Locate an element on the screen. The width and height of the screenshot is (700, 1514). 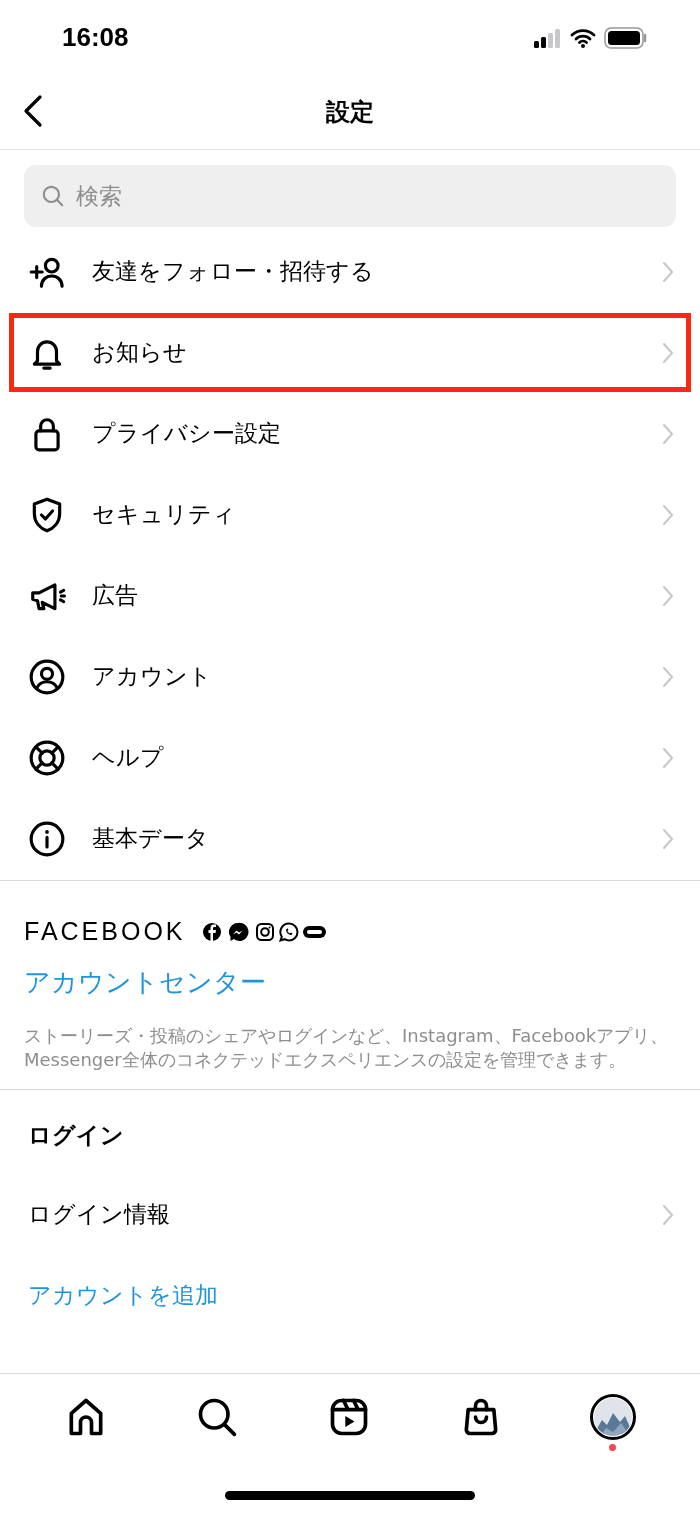
settings-item: アカウント is located at coordinates (350, 676).